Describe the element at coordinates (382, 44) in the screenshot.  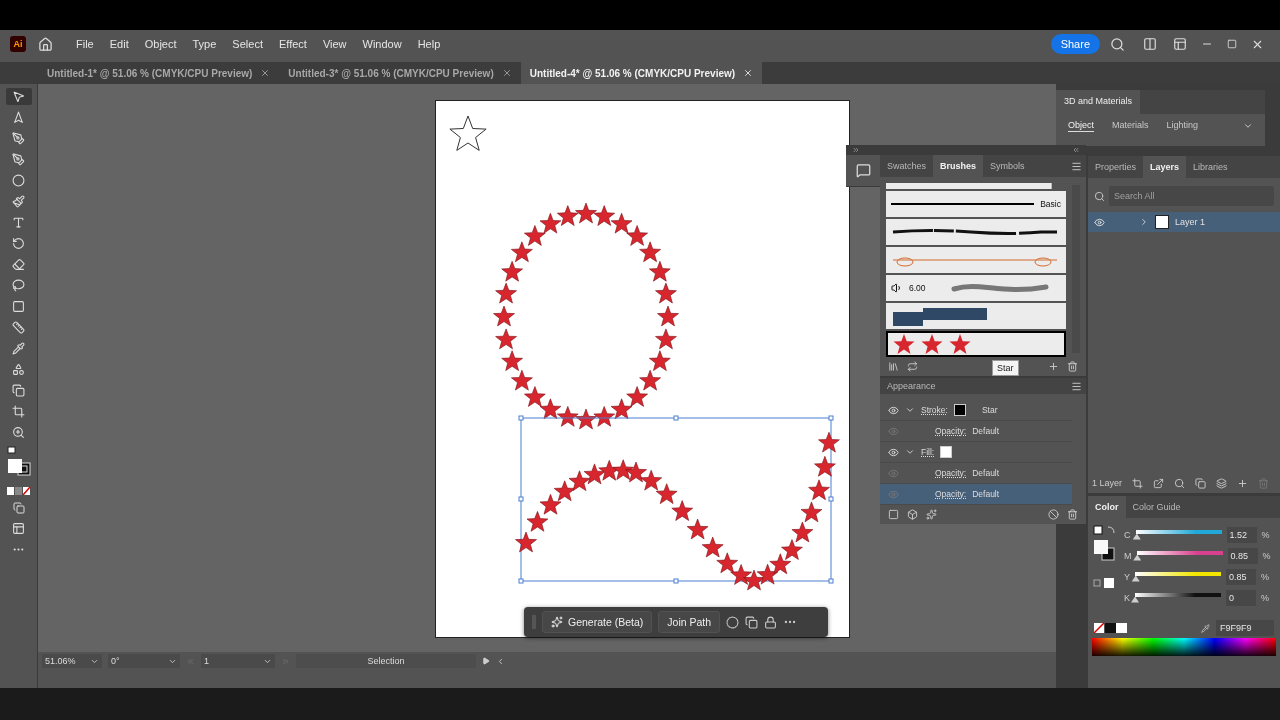
I see `menu-item: Window` at that location.